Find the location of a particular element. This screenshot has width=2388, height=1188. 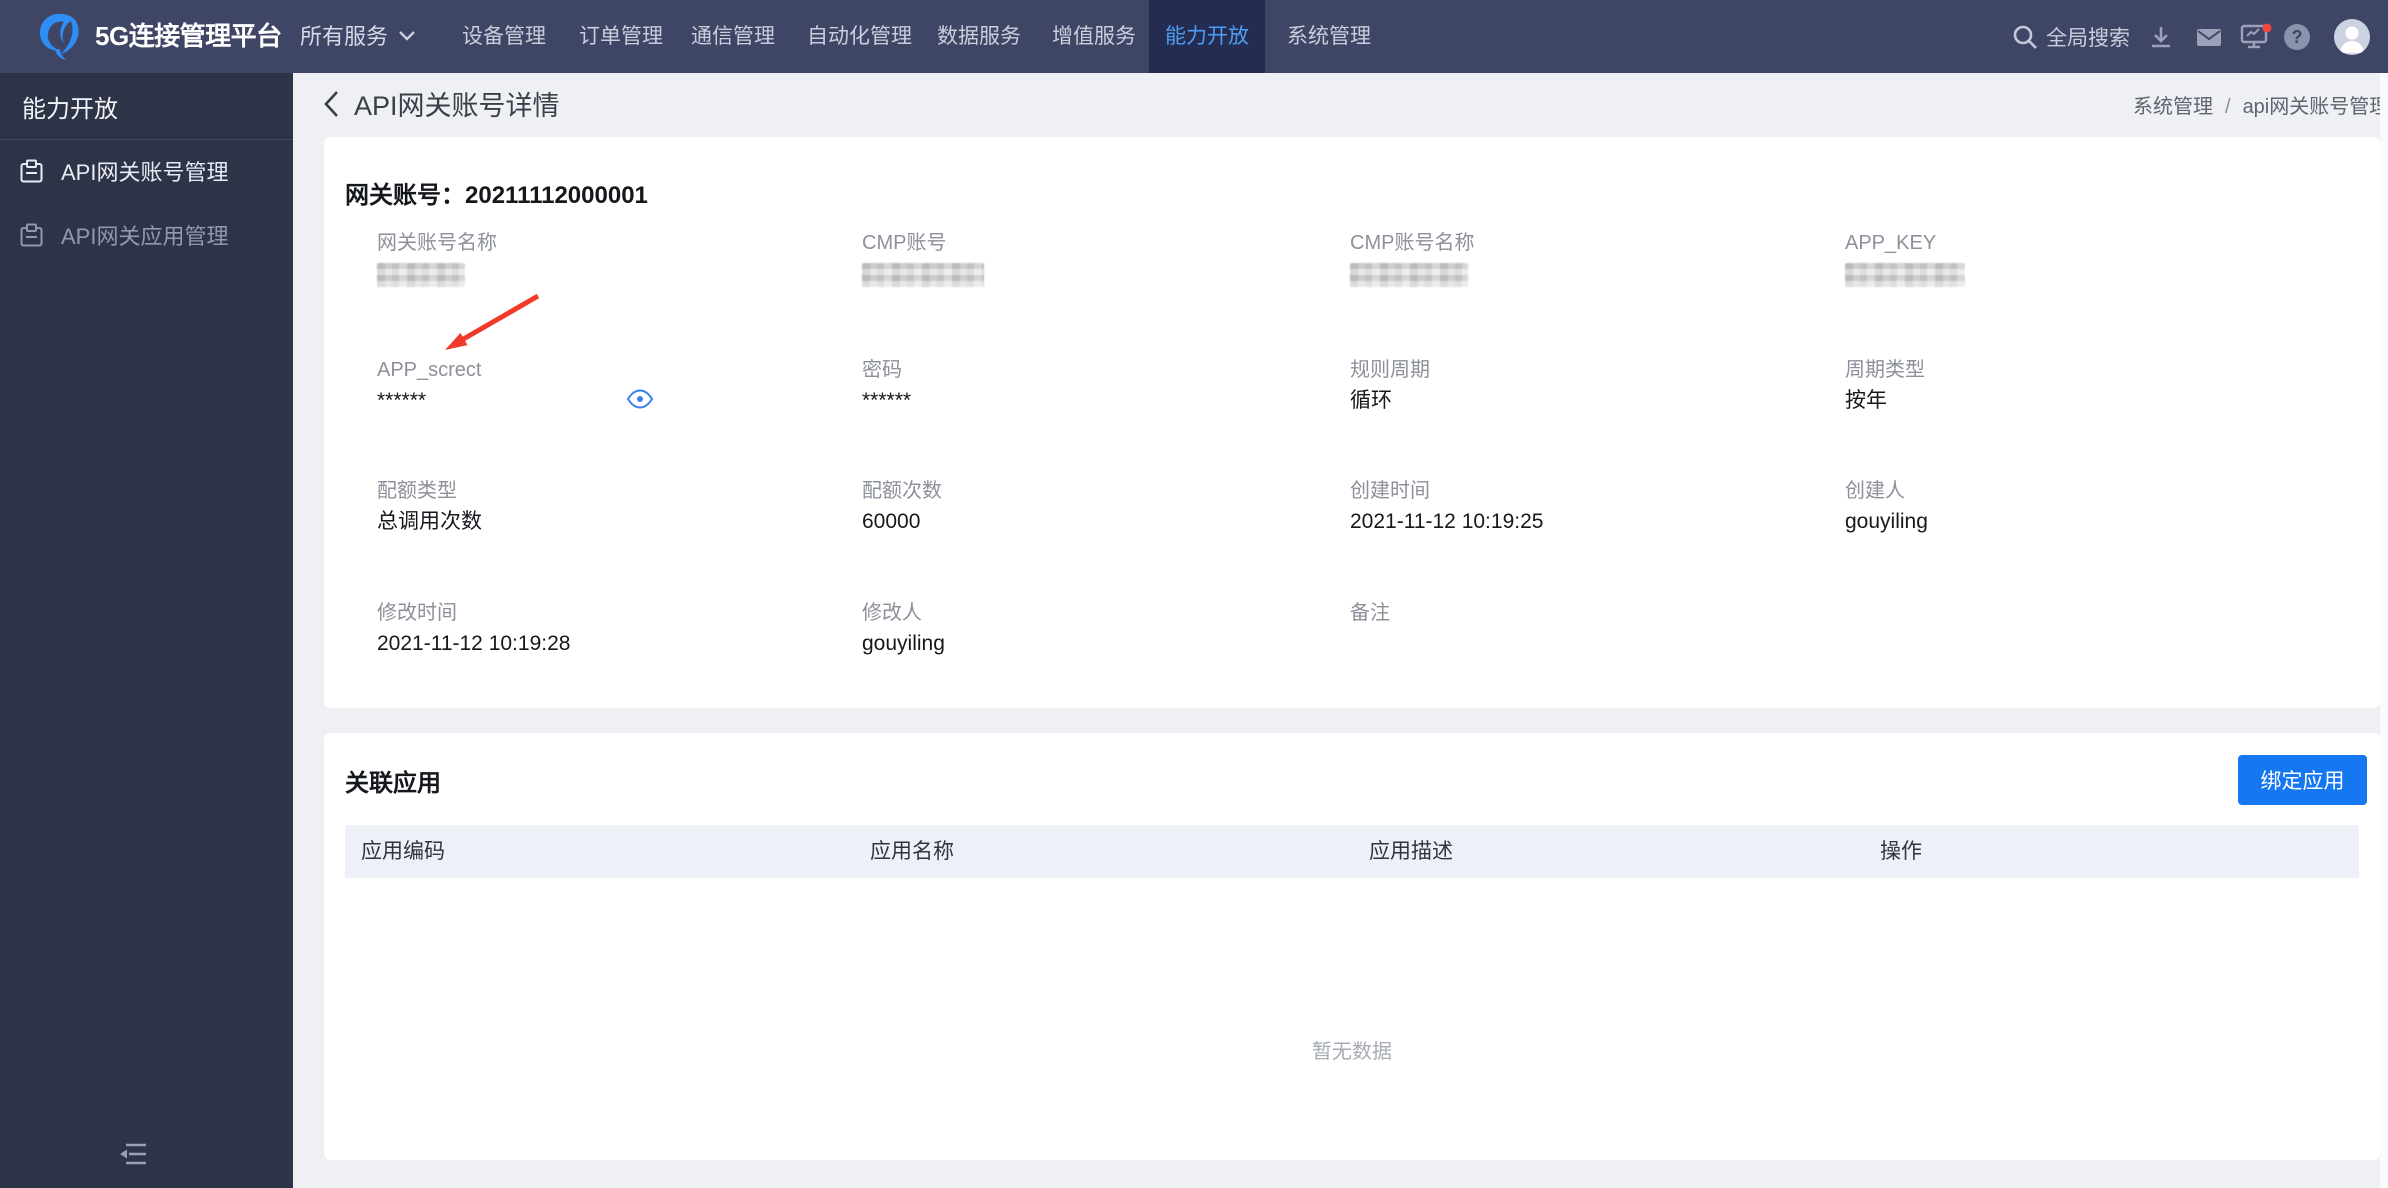

breadcrumb: 系统管理 / api网关账号管理 is located at coordinates (2260, 104).